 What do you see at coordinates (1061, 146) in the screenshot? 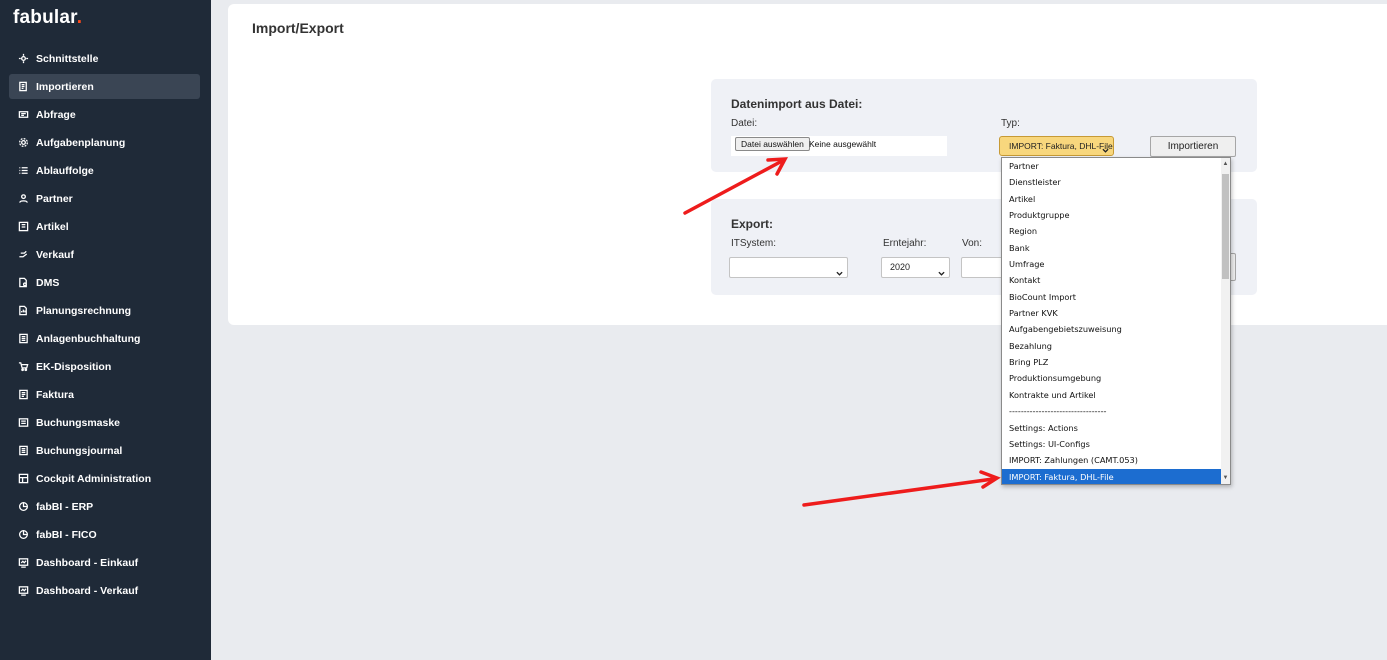
I see `type-select-value: IMPORT: Faktura, DHL-File` at bounding box center [1061, 146].